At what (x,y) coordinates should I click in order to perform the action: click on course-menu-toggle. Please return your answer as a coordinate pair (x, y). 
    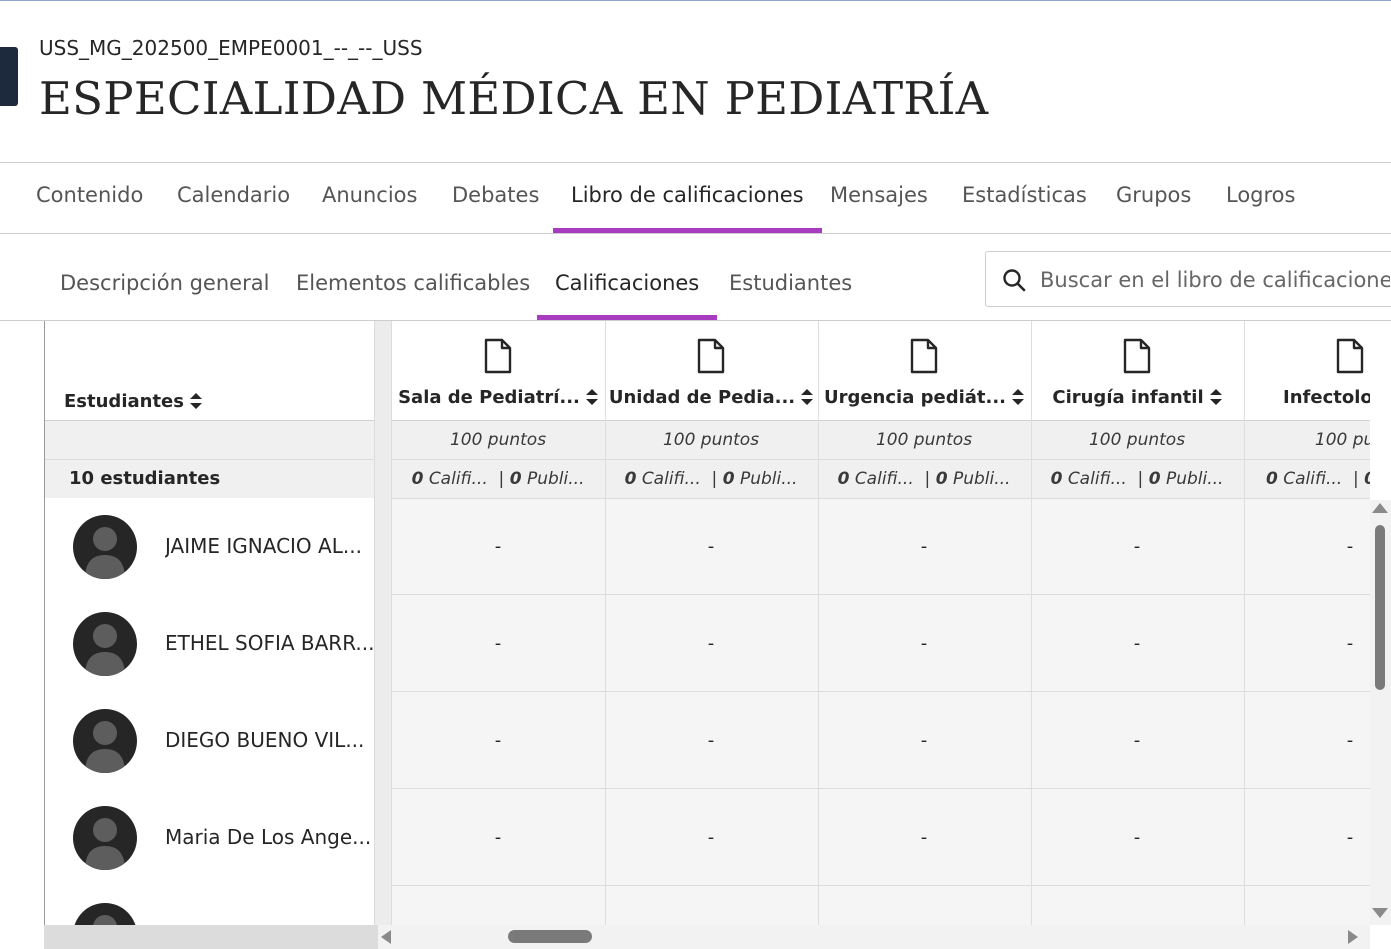
    Looking at the image, I should click on (9, 76).